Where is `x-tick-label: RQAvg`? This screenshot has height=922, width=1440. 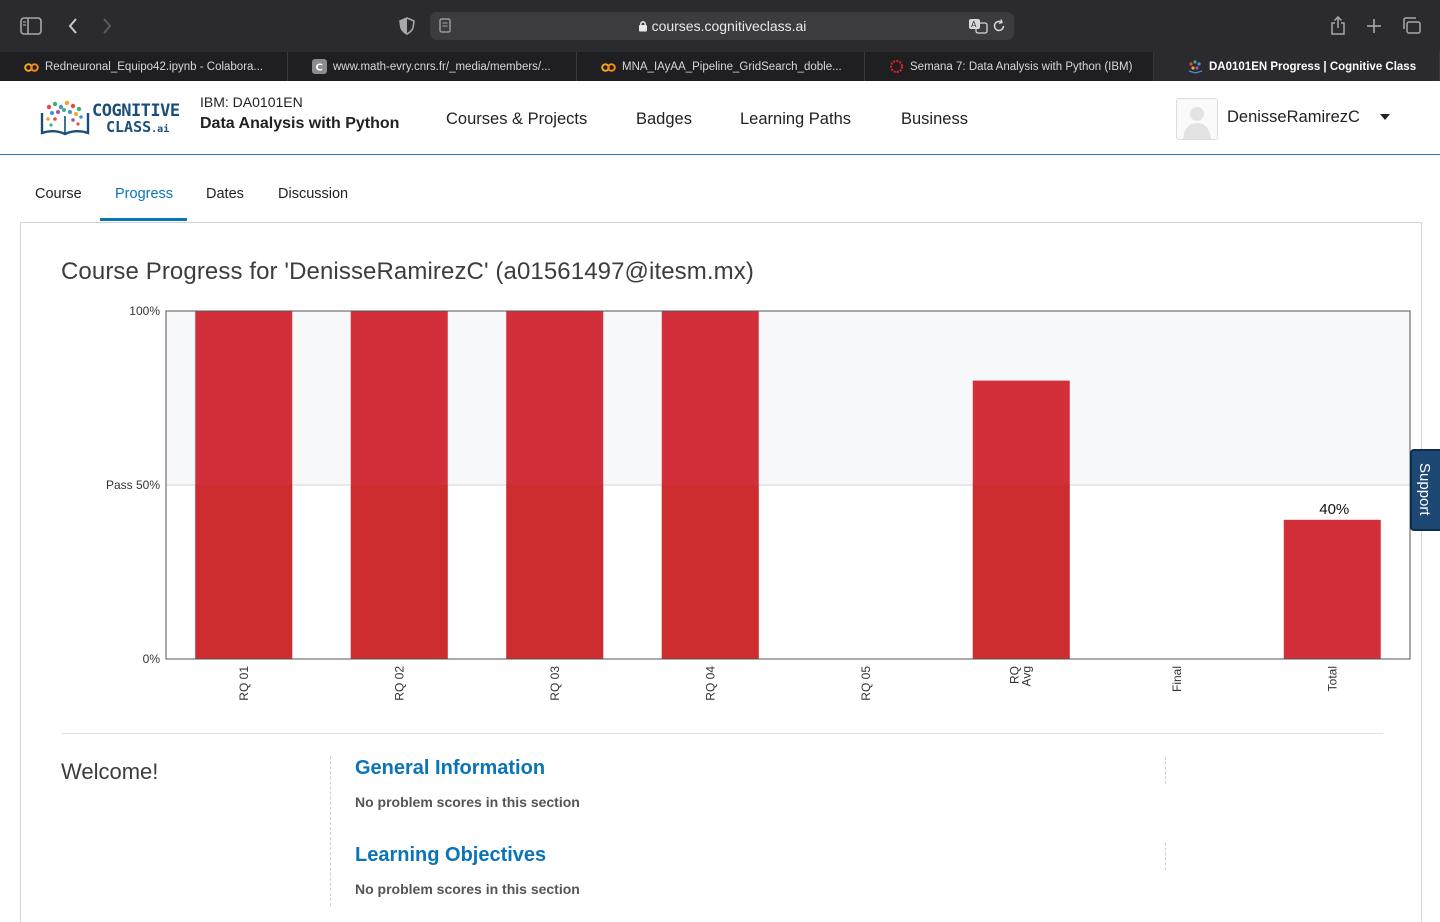 x-tick-label: RQAvg is located at coordinates (1020, 676).